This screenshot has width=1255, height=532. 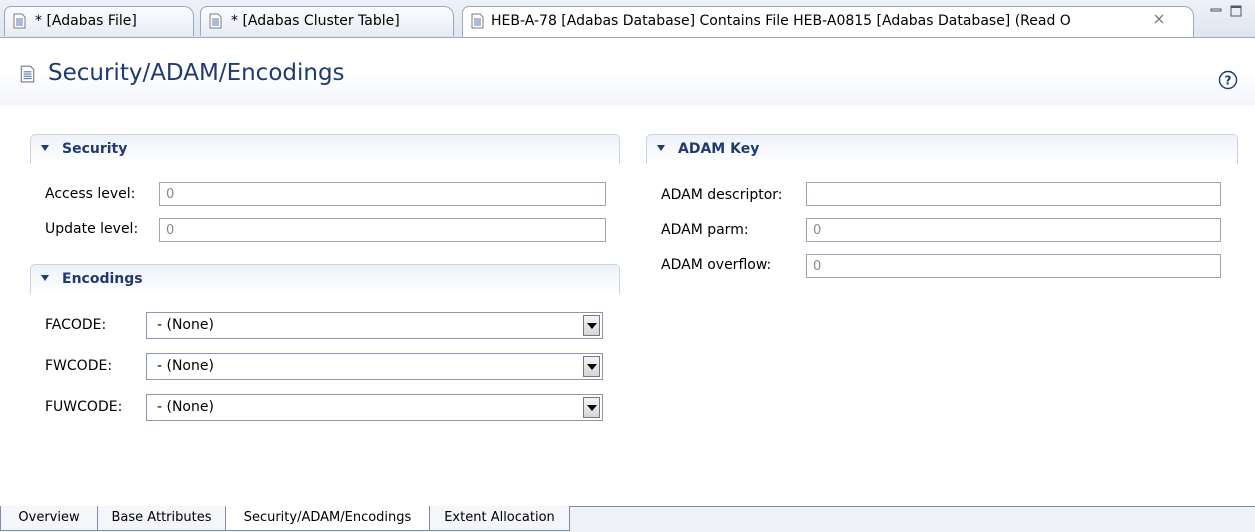 I want to click on editor-tab-adabas-cluster-table: * [Adabas Cluster Table], so click(x=327, y=21).